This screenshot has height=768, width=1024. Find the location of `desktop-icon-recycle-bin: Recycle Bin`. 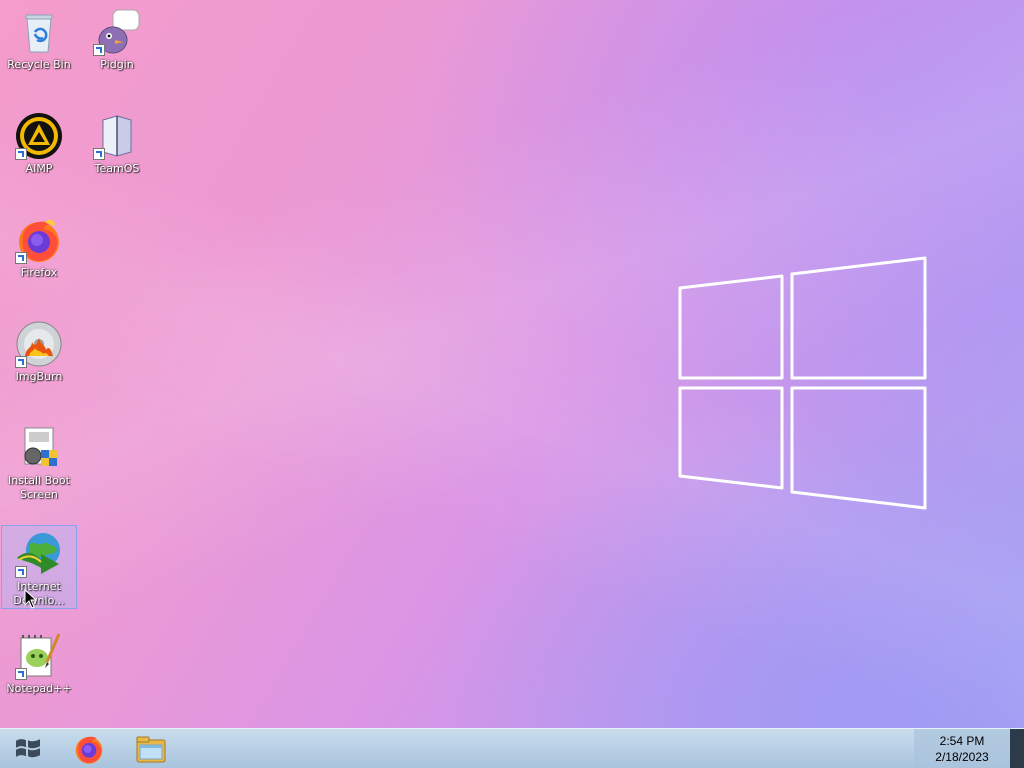

desktop-icon-recycle-bin: Recycle Bin is located at coordinates (39, 38).